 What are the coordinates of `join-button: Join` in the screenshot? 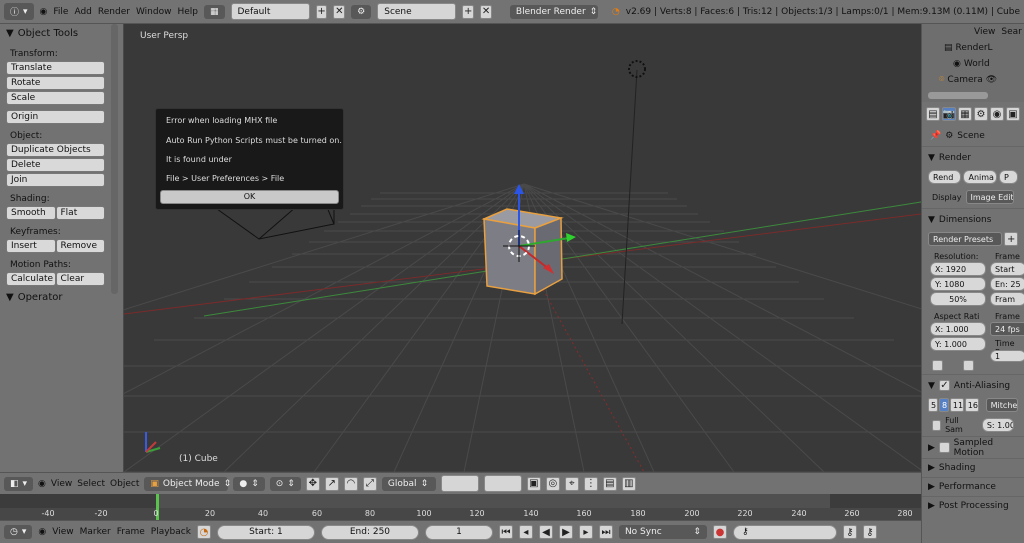 It's located at (55, 180).